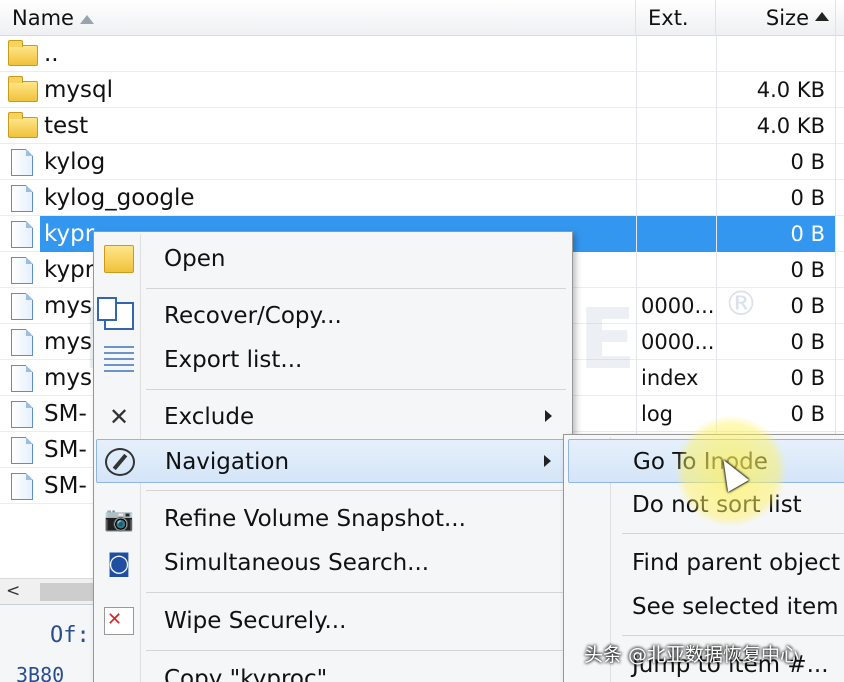  I want to click on watermark-registered-mark: ®, so click(741, 304).